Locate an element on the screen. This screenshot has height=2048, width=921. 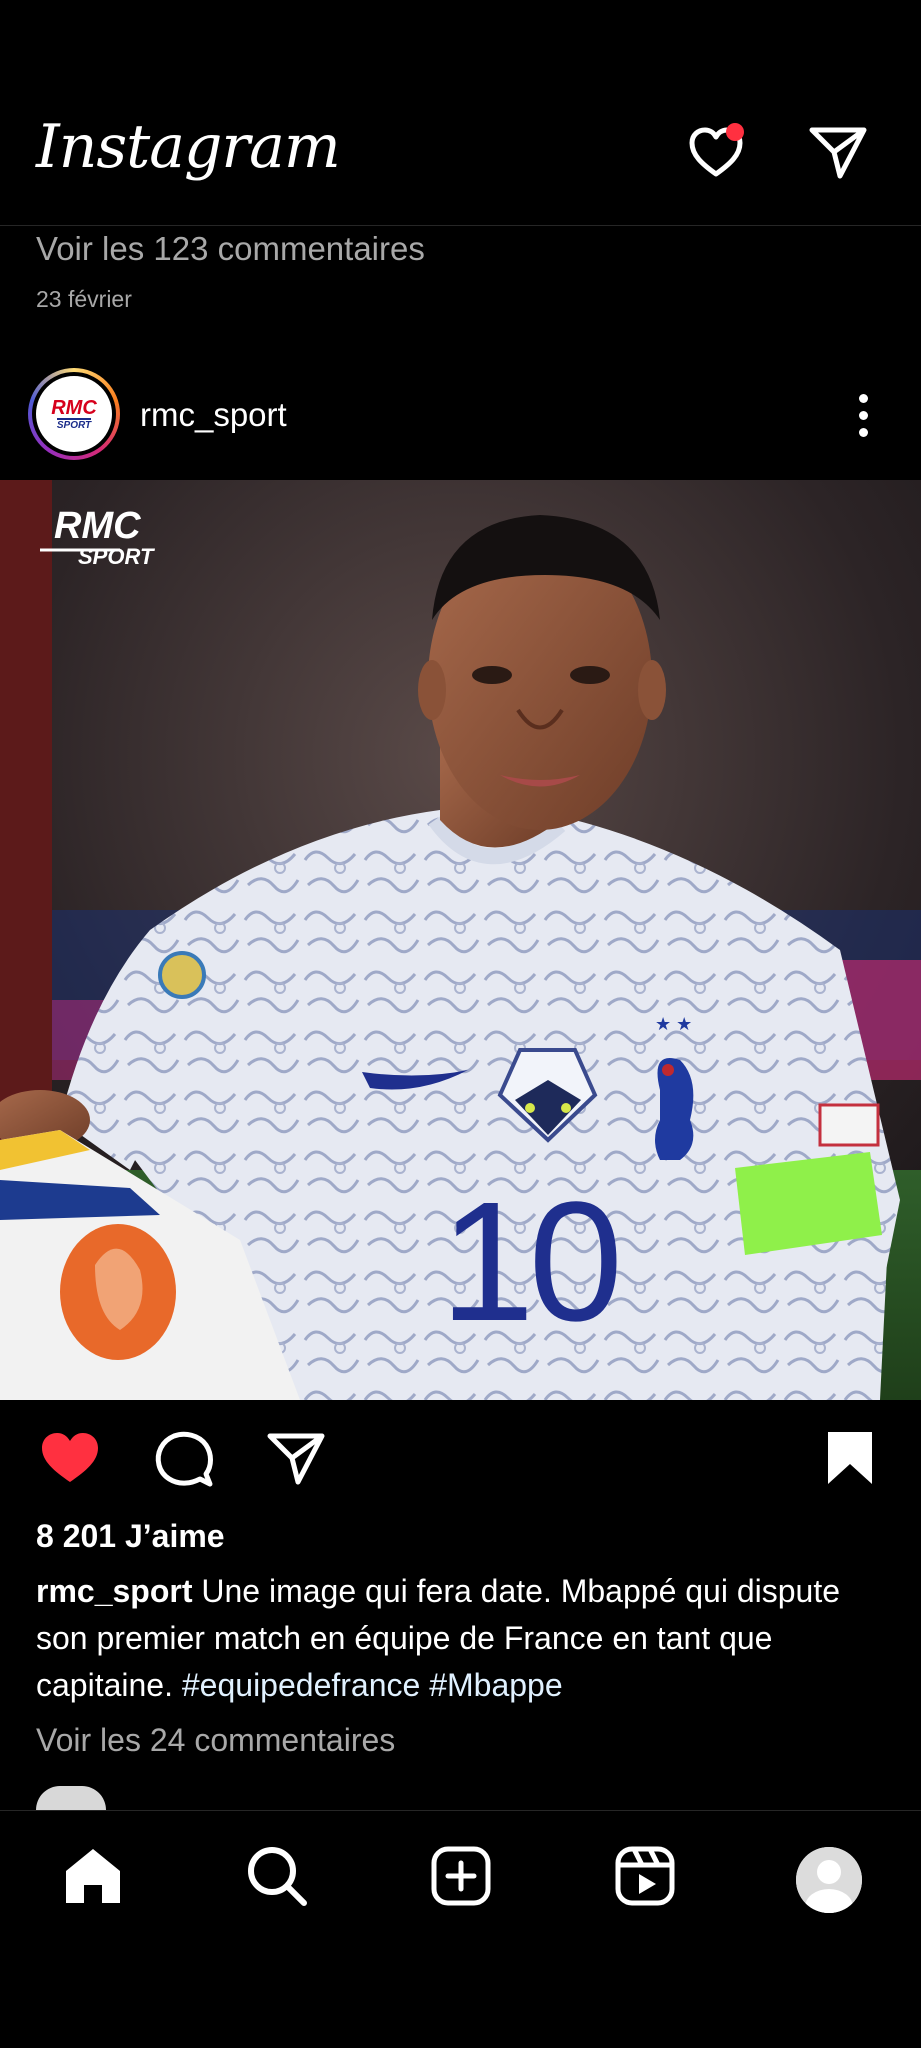
profile-avatar-icon is located at coordinates (829, 1880).